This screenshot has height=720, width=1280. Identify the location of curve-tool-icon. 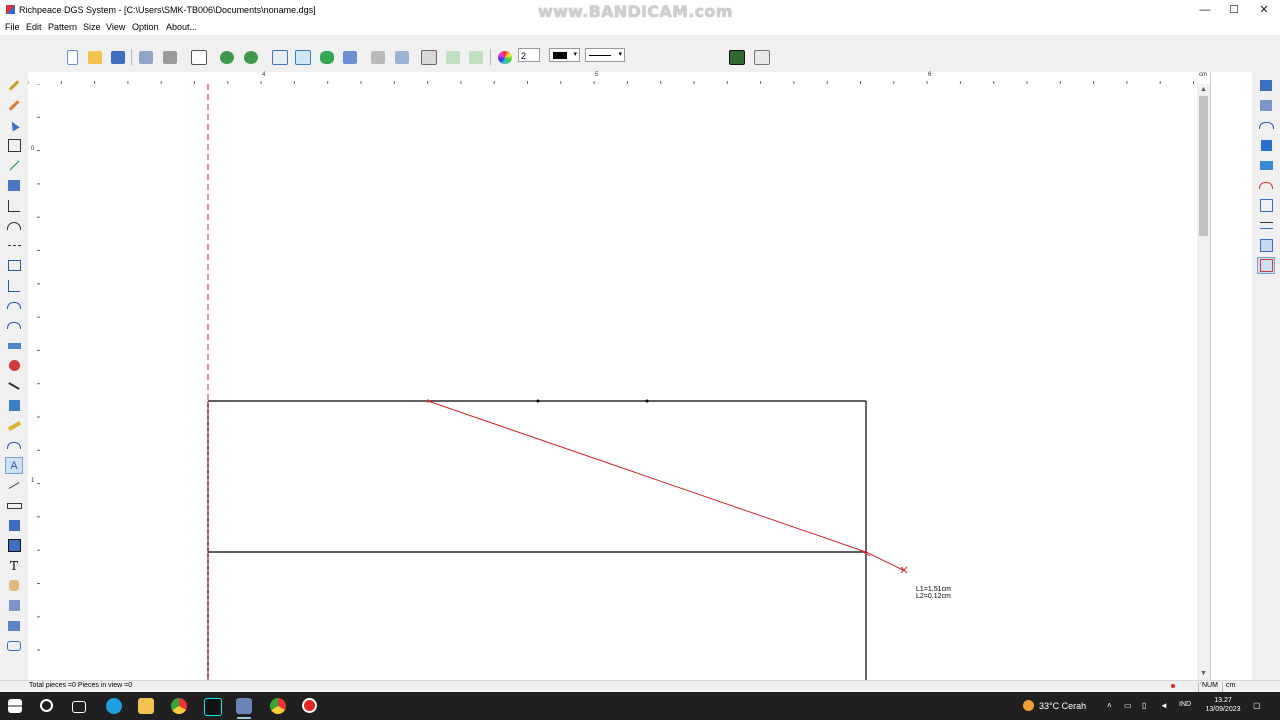
(14, 325).